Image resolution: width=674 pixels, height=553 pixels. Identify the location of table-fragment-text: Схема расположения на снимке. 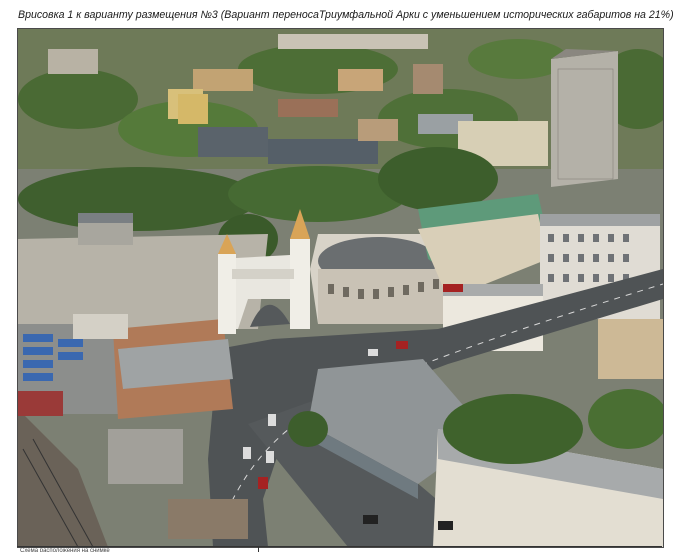
(65, 550).